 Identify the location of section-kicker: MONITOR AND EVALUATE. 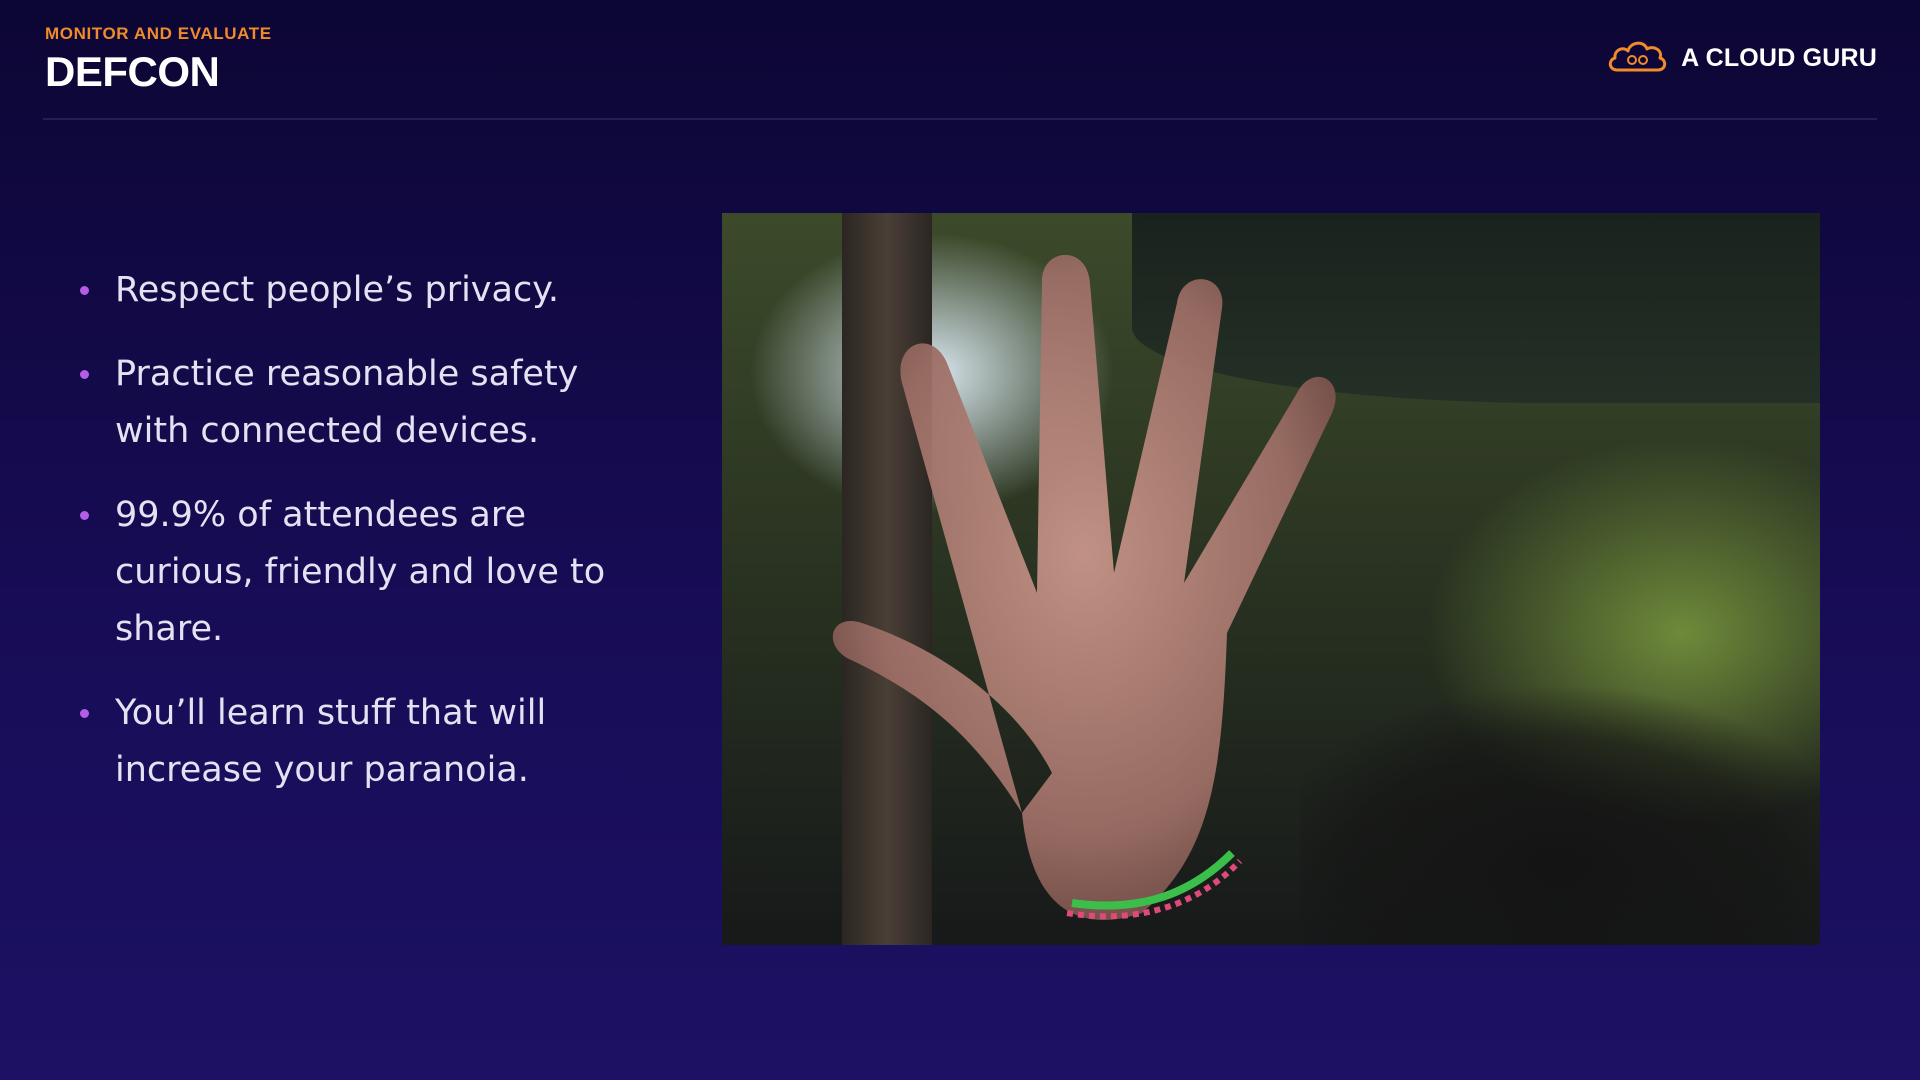
(158, 33).